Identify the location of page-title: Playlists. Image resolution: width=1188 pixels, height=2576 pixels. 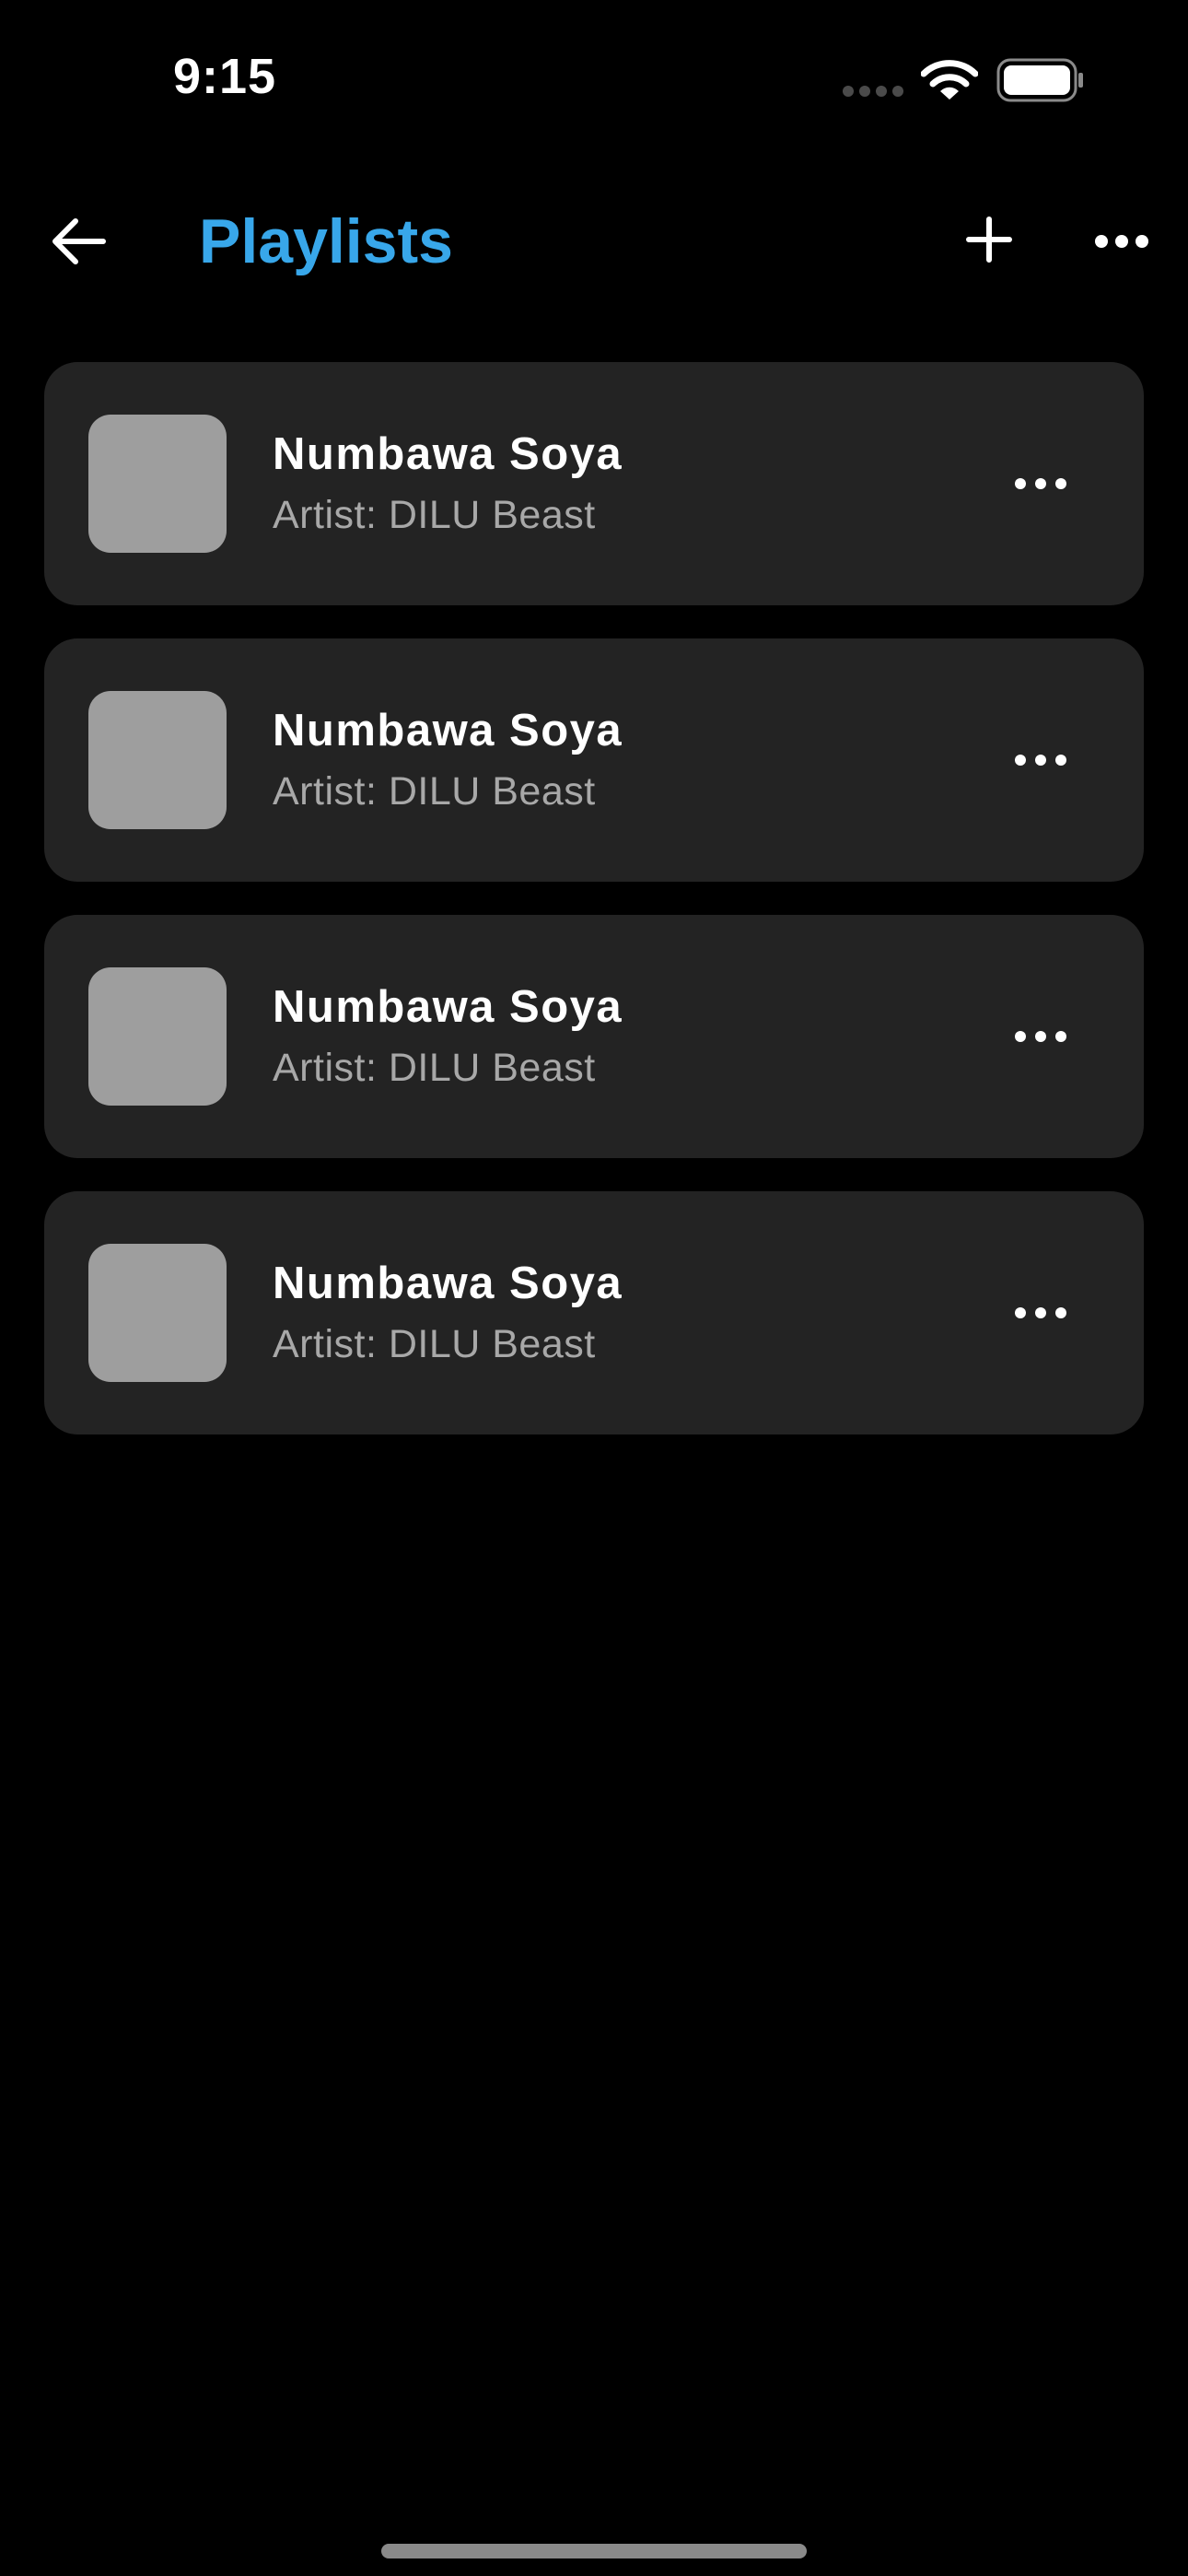
(326, 241).